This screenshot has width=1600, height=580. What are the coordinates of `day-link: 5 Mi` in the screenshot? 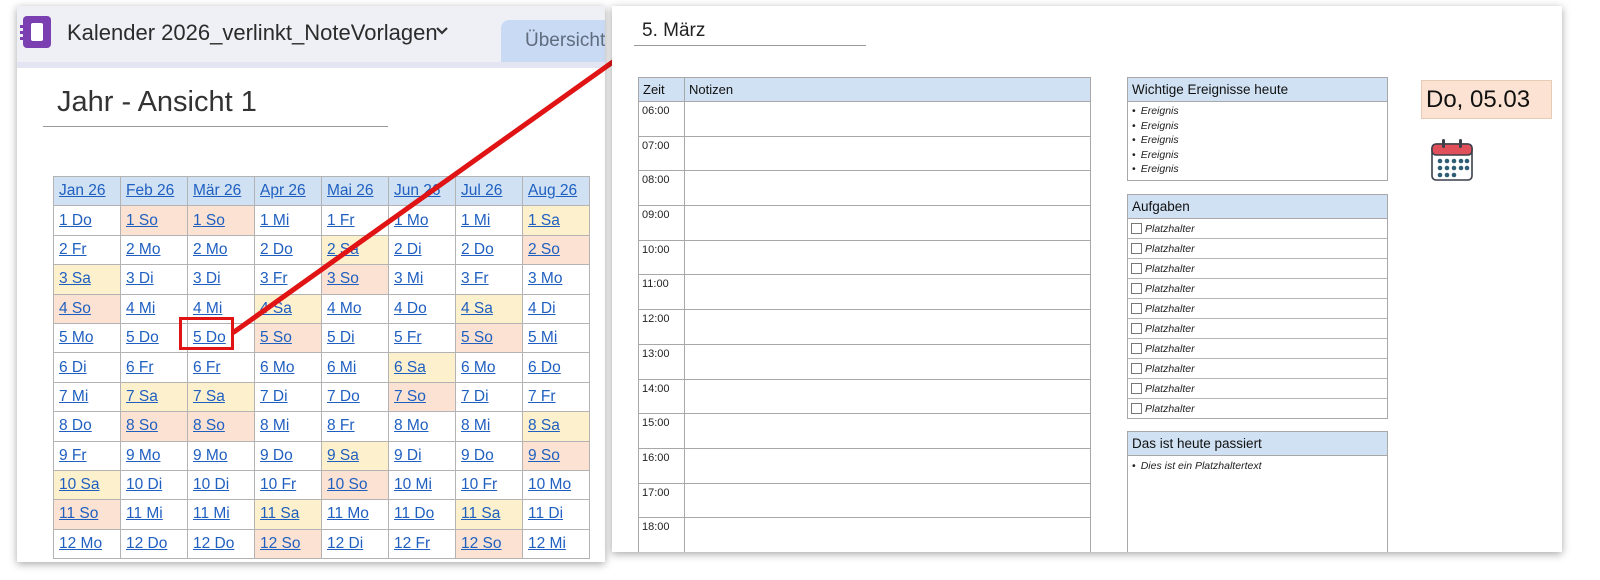 It's located at (556, 338).